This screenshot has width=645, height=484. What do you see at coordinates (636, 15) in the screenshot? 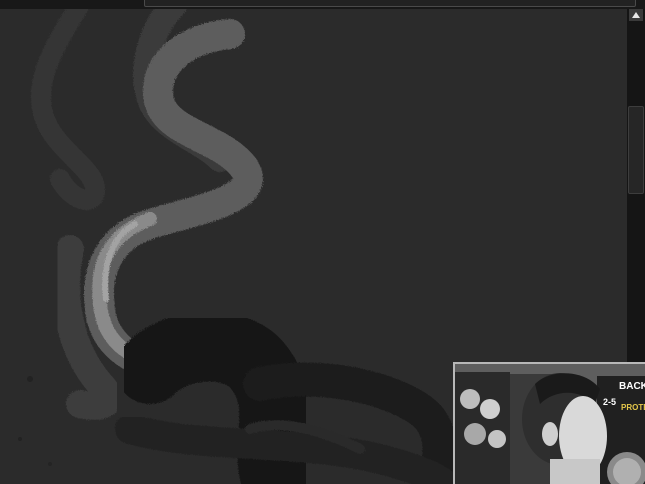
I see `scroll-up-arrow-icon` at bounding box center [636, 15].